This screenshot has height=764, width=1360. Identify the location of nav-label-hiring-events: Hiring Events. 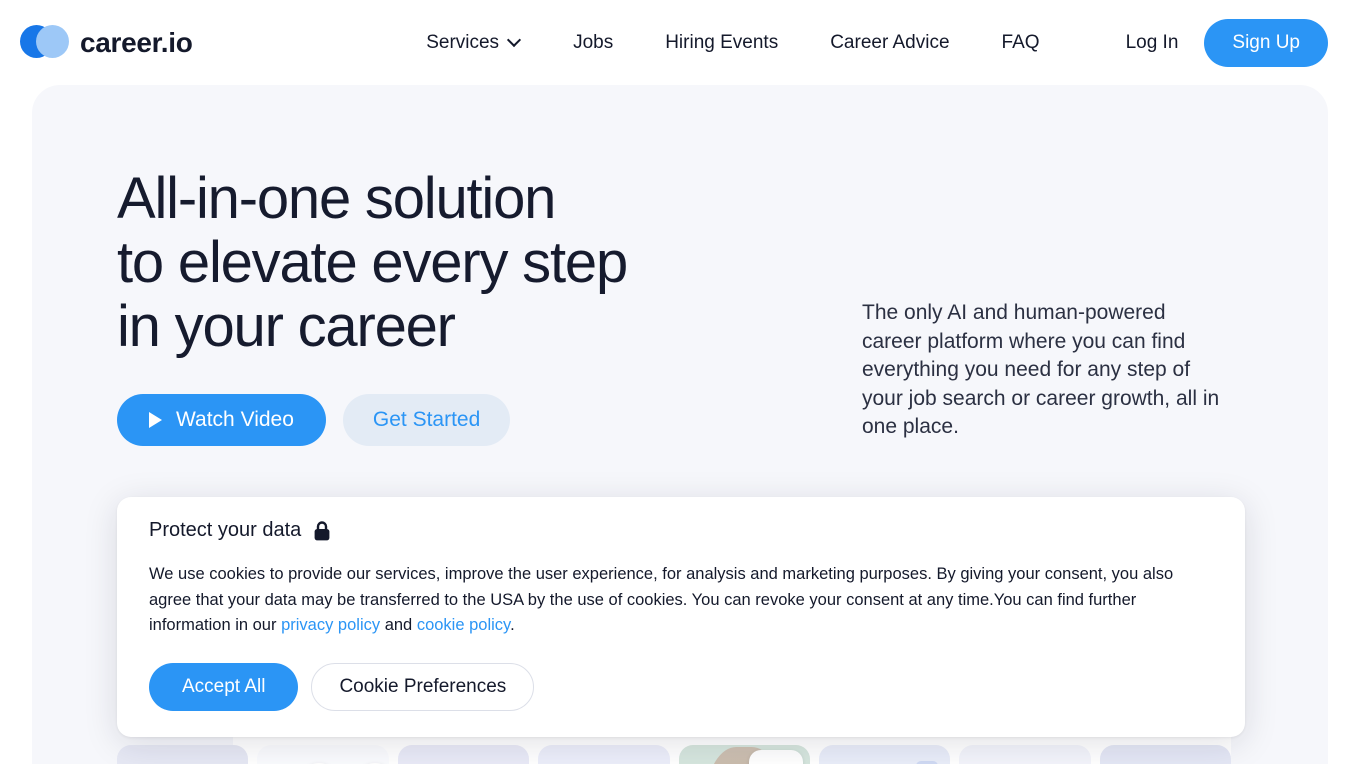
(722, 42).